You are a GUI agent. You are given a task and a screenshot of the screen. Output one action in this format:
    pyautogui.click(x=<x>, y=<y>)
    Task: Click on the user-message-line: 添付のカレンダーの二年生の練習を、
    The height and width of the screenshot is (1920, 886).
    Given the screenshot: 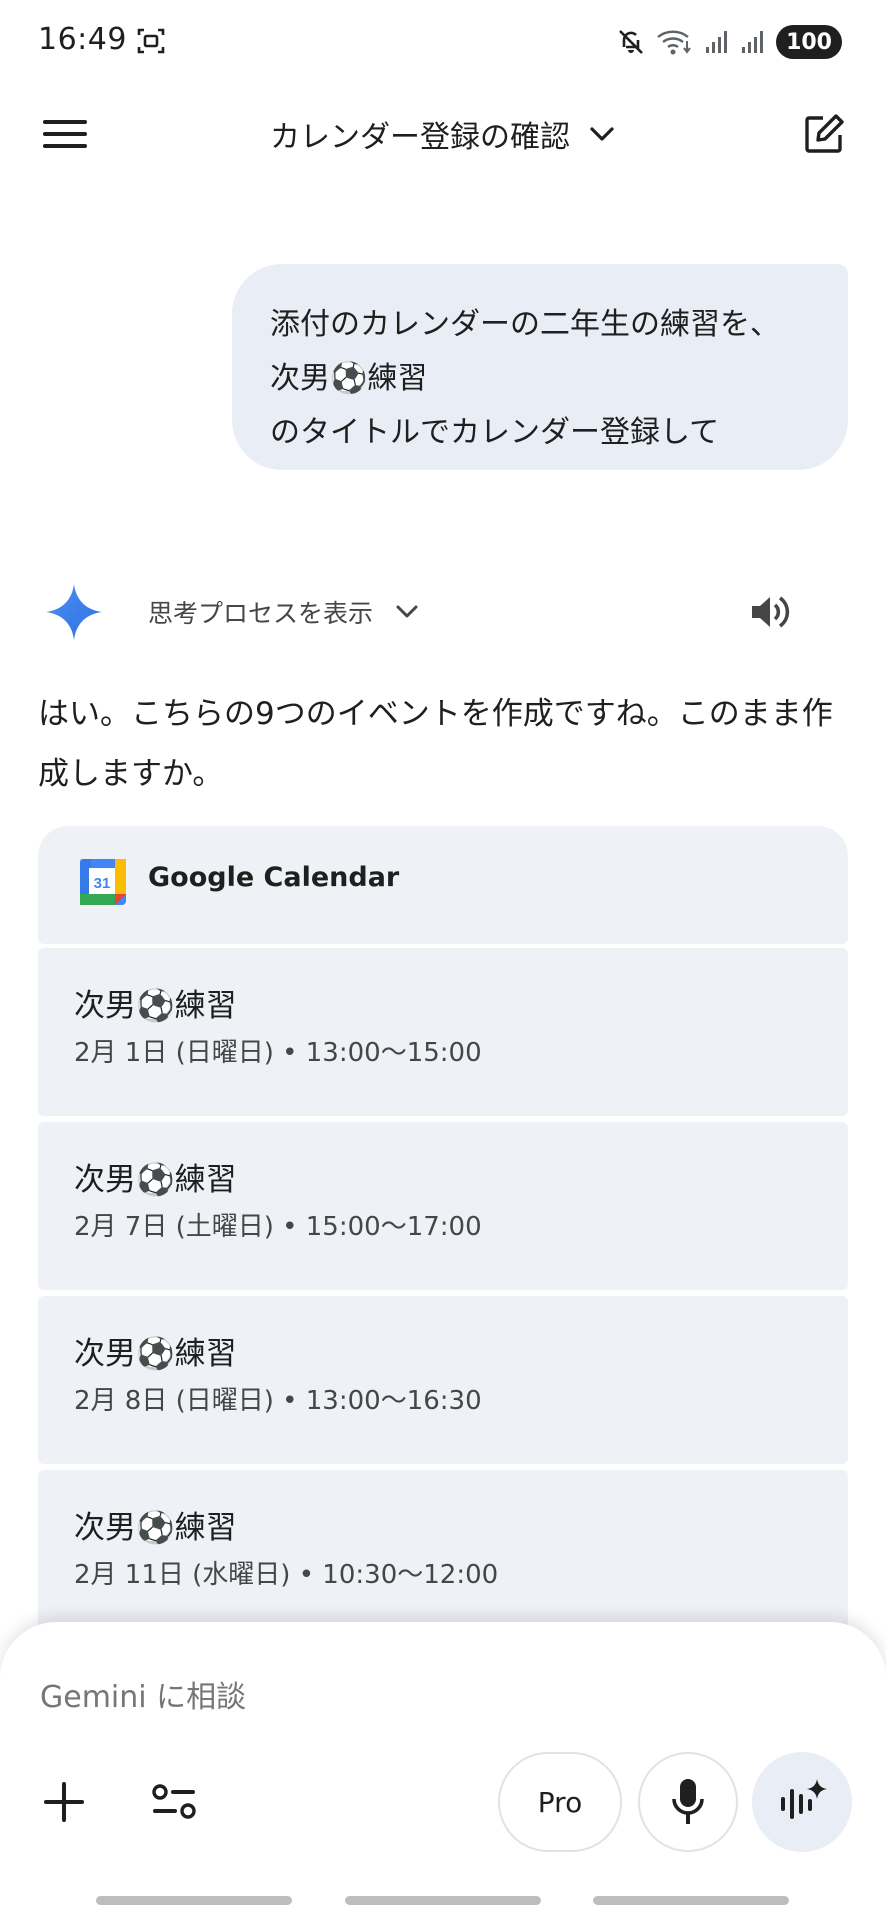 What is the action you would take?
    pyautogui.click(x=525, y=324)
    